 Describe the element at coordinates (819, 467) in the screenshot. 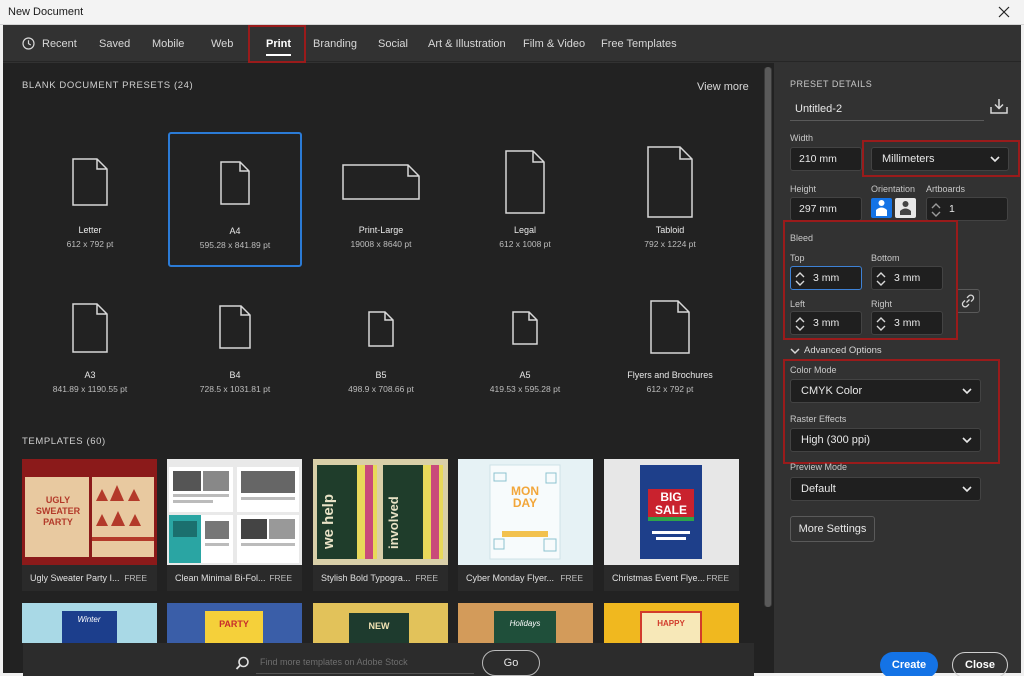

I see `preview-mode-label: Preview Mode` at that location.